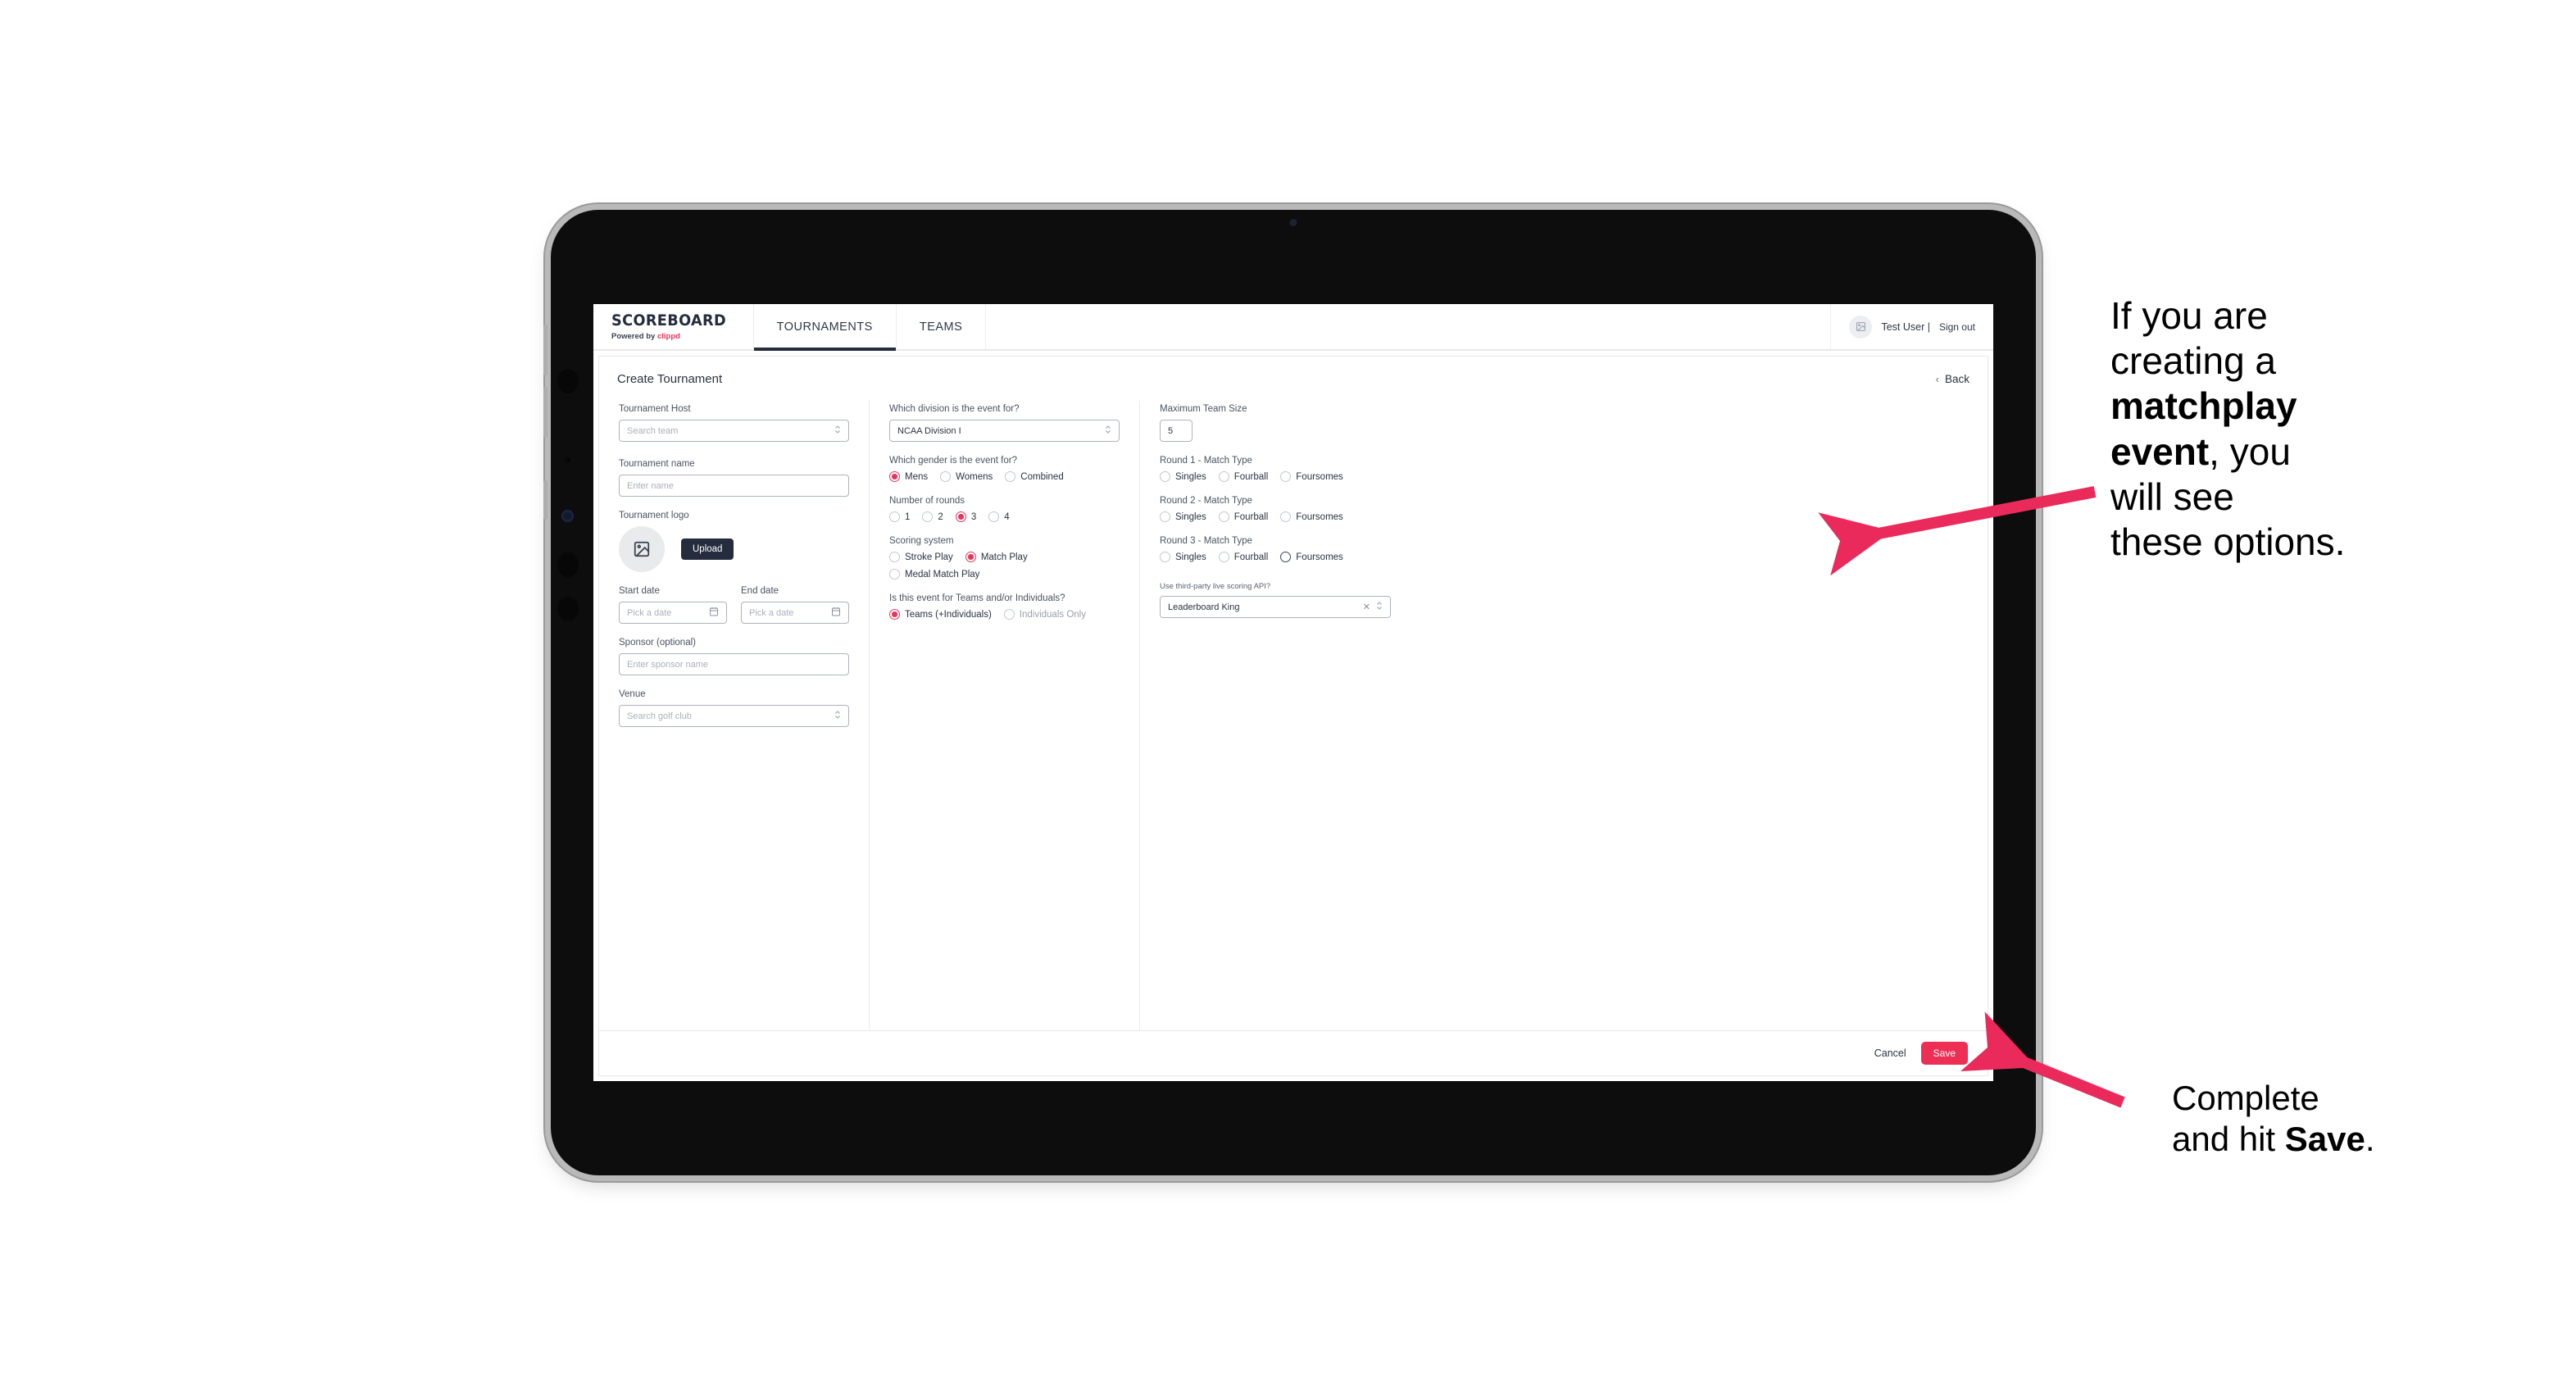 The height and width of the screenshot is (1386, 2576). I want to click on scoring-option-label: Stroke Play, so click(929, 557).